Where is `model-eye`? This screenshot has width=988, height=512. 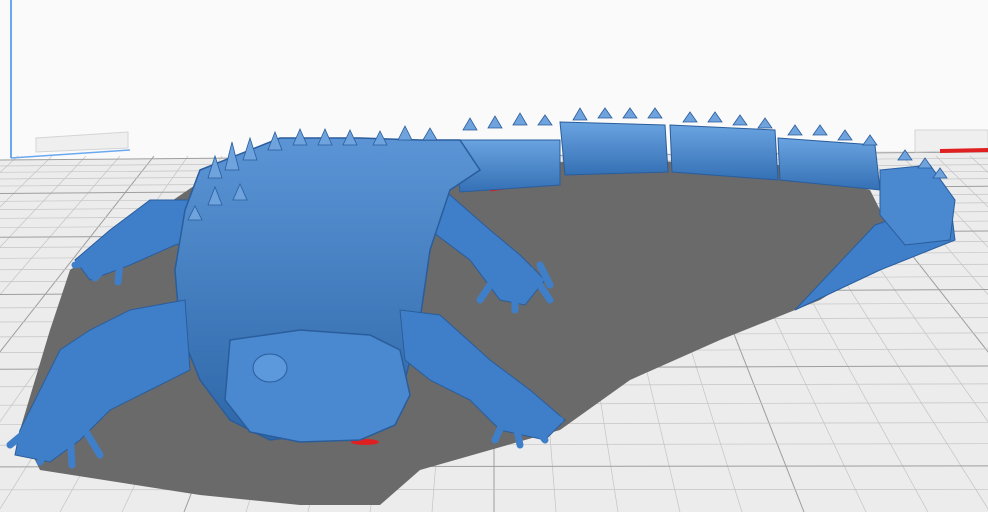
model-eye is located at coordinates (270, 368).